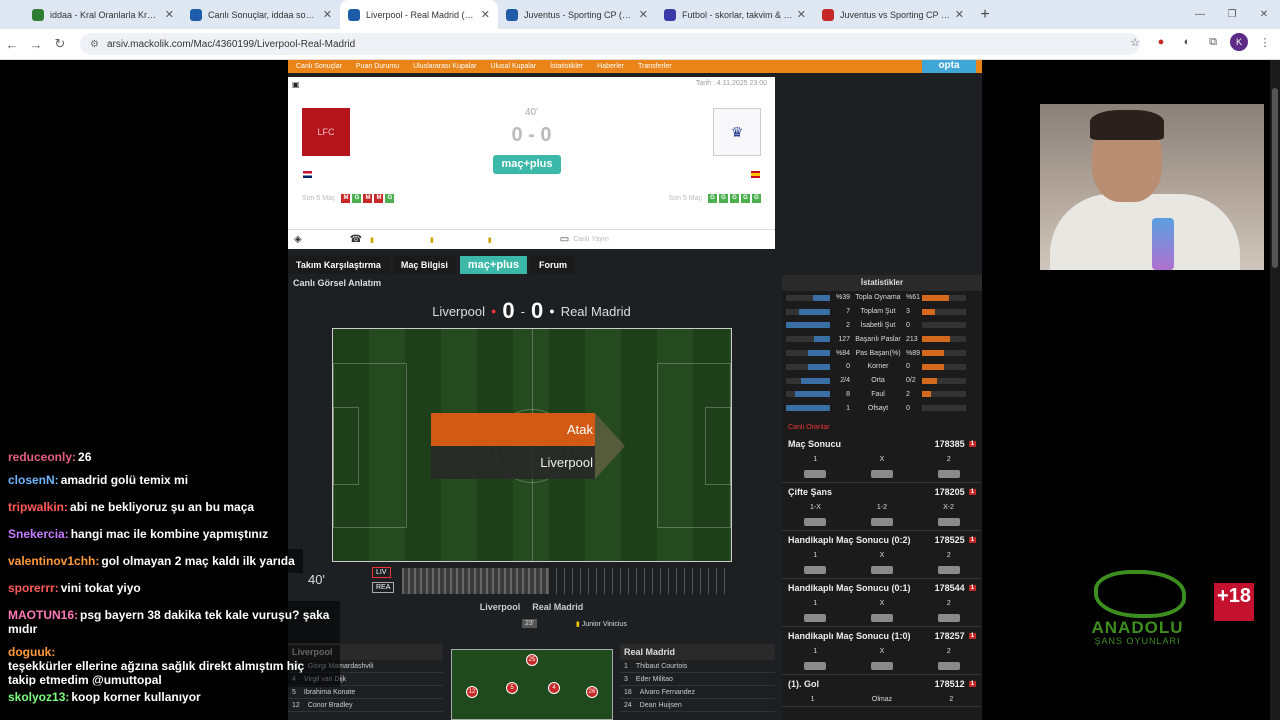 This screenshot has height=720, width=1280. What do you see at coordinates (554, 688) in the screenshot?
I see `player-marker: 4` at bounding box center [554, 688].